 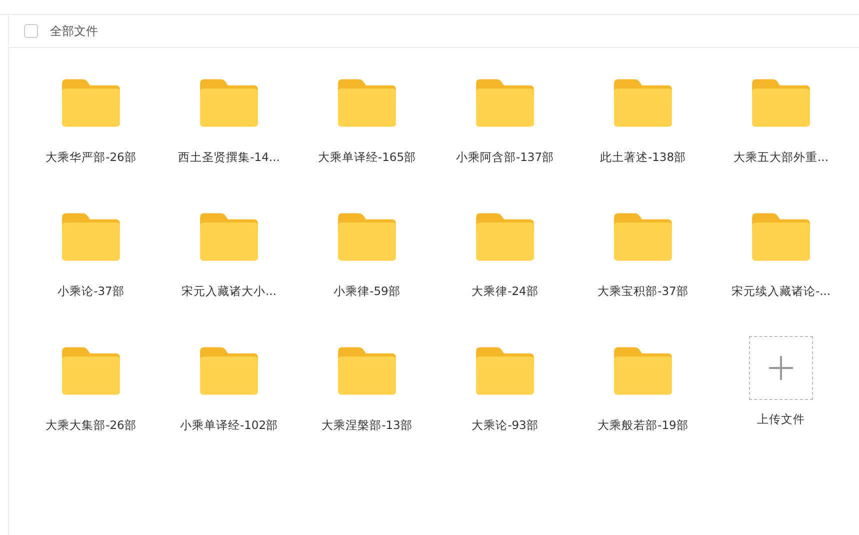 What do you see at coordinates (367, 425) in the screenshot?
I see `folder-name: 大乘涅槃部-13部` at bounding box center [367, 425].